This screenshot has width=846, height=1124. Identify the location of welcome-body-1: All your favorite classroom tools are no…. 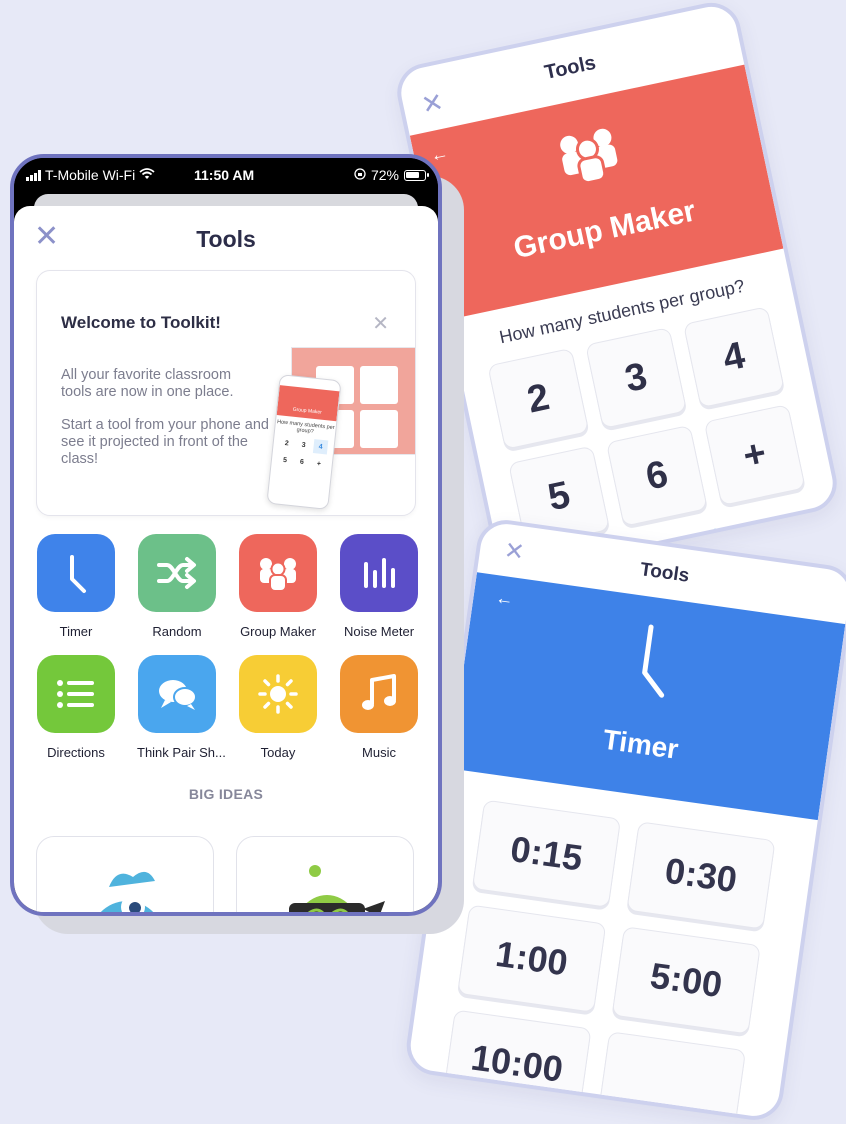
(147, 383).